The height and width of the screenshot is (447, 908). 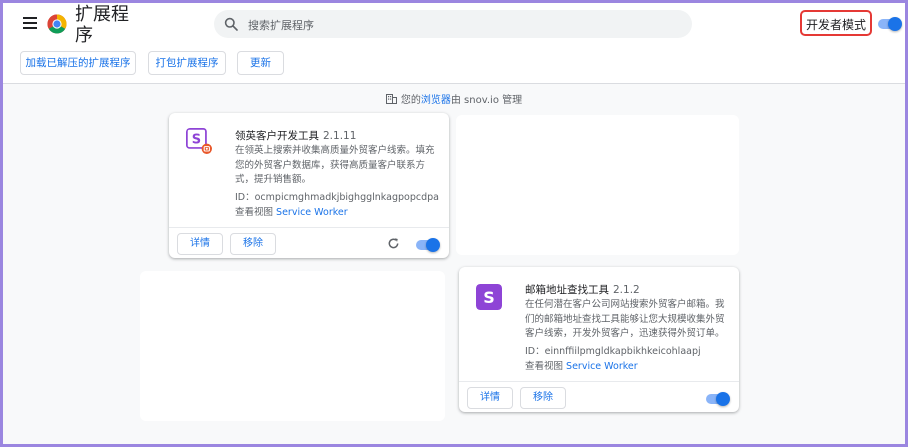 I want to click on building-icon, so click(x=391, y=99).